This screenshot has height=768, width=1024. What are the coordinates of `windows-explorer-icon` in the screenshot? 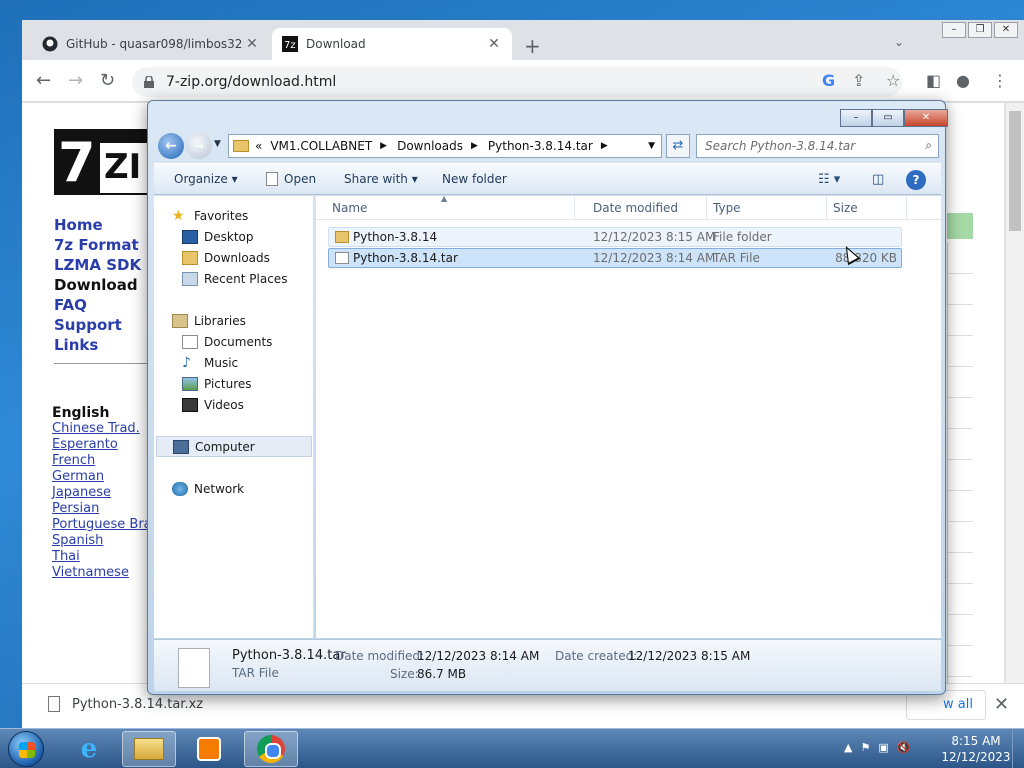 It's located at (149, 749).